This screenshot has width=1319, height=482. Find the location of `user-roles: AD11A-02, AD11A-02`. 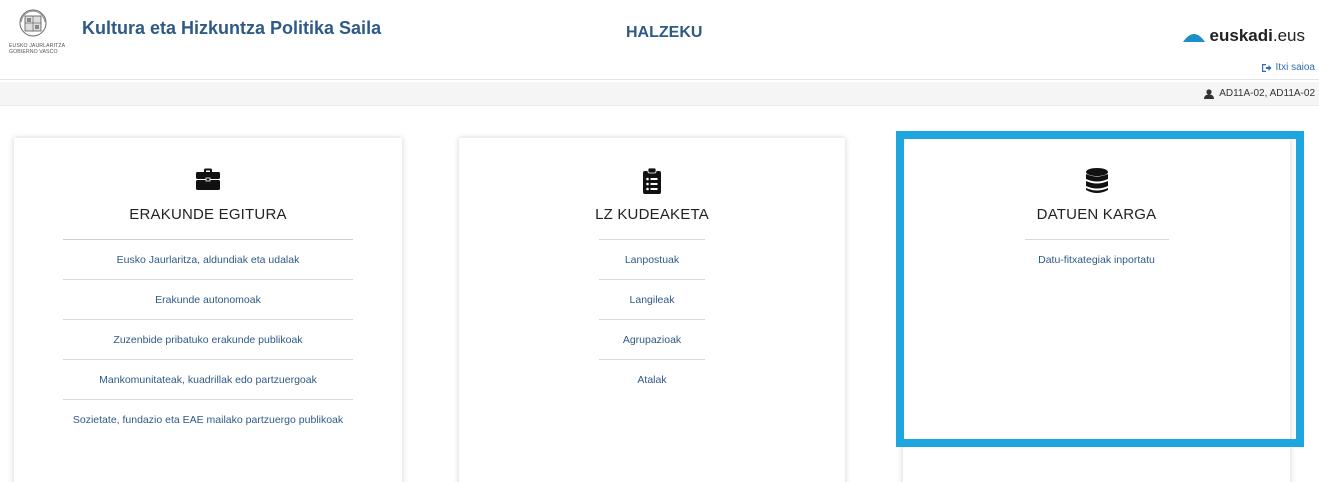

user-roles: AD11A-02, AD11A-02 is located at coordinates (1267, 93).